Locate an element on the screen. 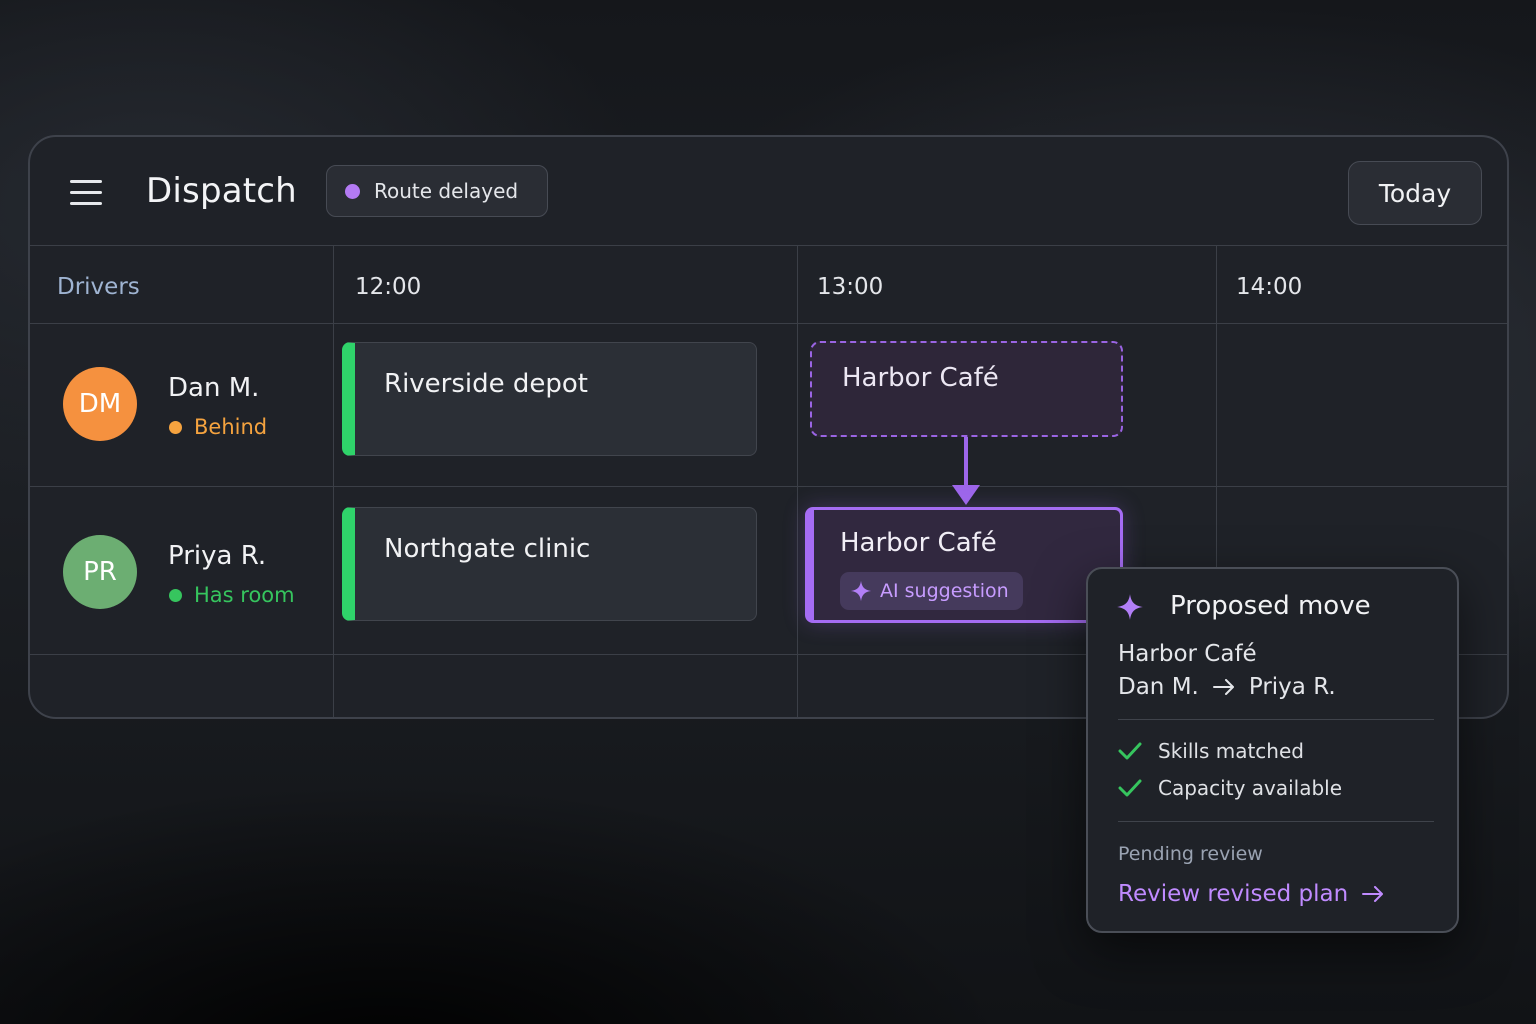 This screenshot has height=1024, width=1536. job-label: Northgate clinic is located at coordinates (487, 549).